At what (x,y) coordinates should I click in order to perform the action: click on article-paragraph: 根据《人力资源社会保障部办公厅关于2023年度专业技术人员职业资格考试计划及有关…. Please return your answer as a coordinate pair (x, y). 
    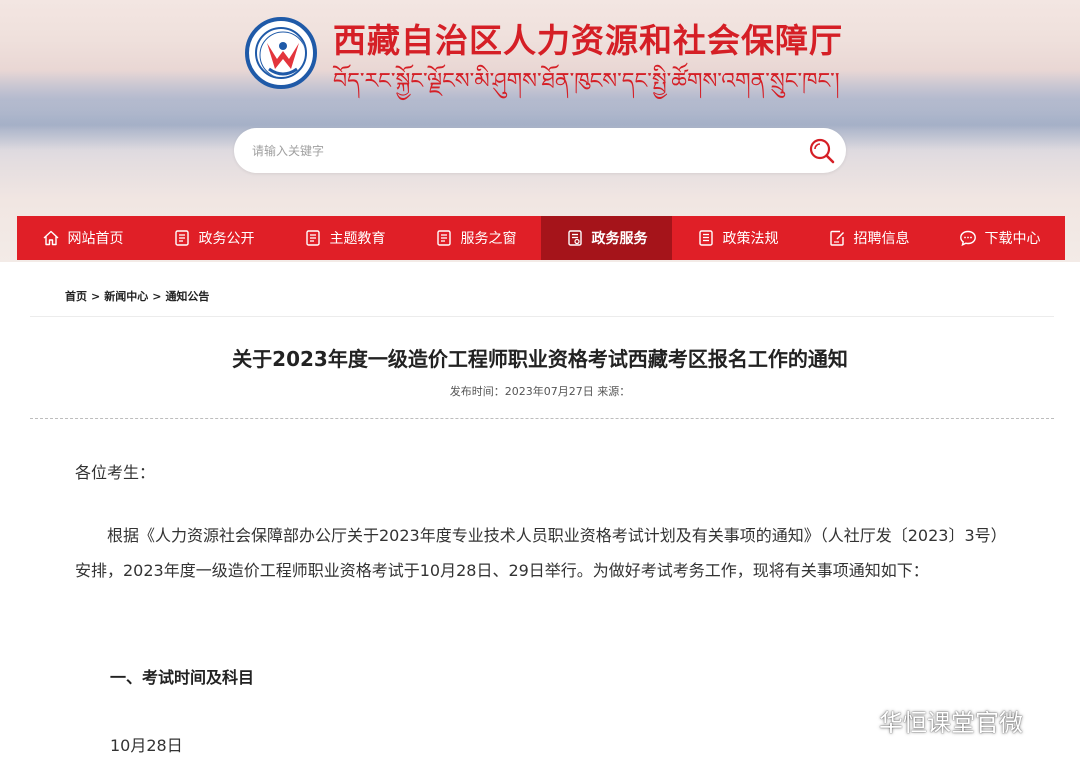
    Looking at the image, I should click on (541, 553).